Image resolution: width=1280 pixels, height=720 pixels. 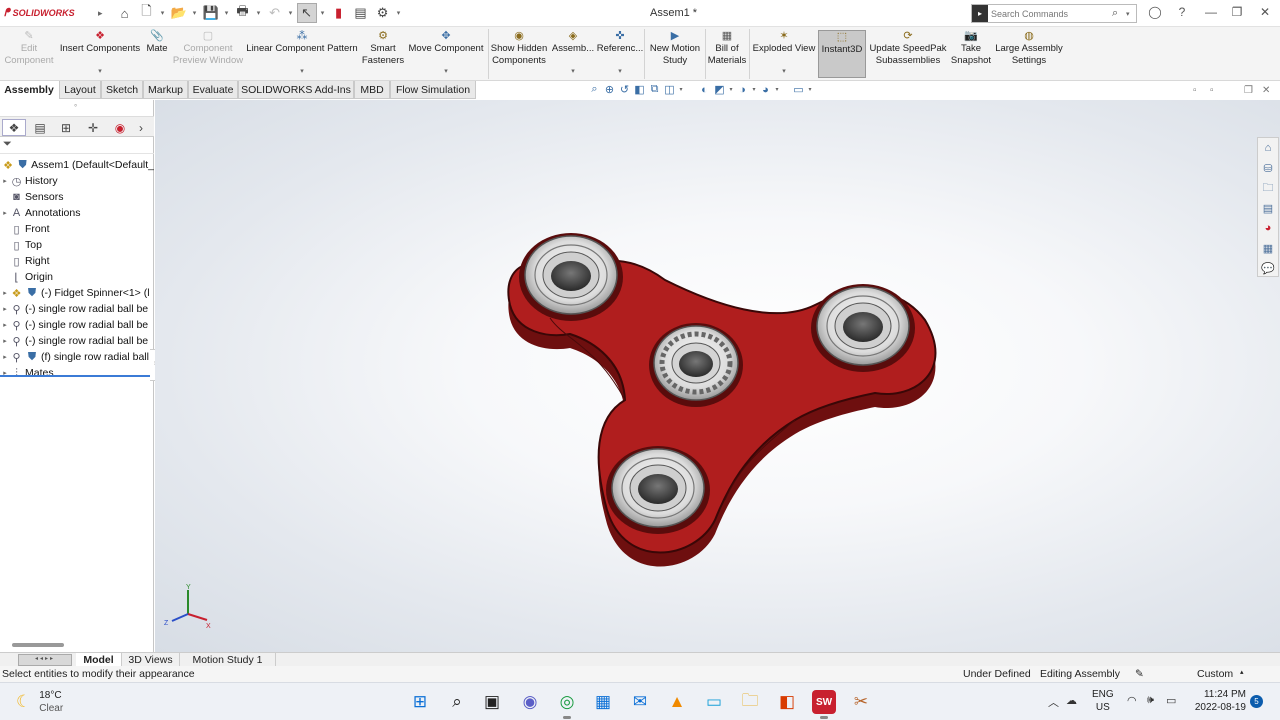 I want to click on new-motion-study-button: ▶ New Motion Study, so click(x=675, y=54).